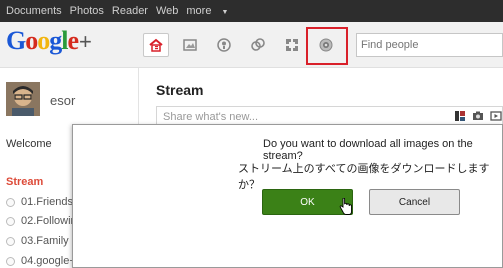  What do you see at coordinates (62, 100) in the screenshot?
I see `profile-name: esor` at bounding box center [62, 100].